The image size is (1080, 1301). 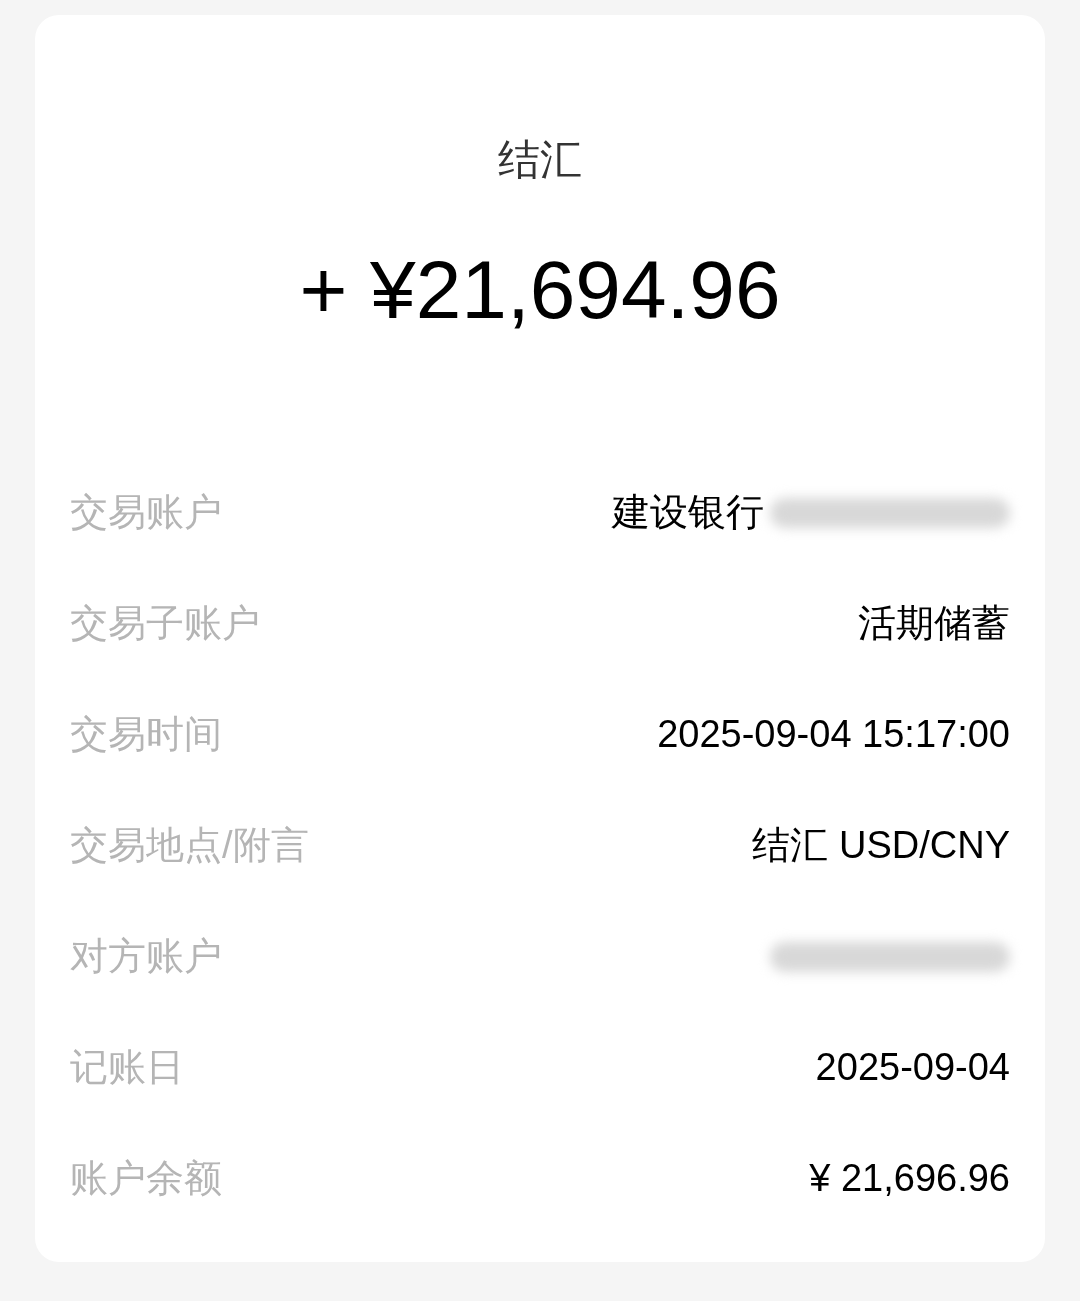 I want to click on field-value: ¥ 21,696.96, so click(x=909, y=1178).